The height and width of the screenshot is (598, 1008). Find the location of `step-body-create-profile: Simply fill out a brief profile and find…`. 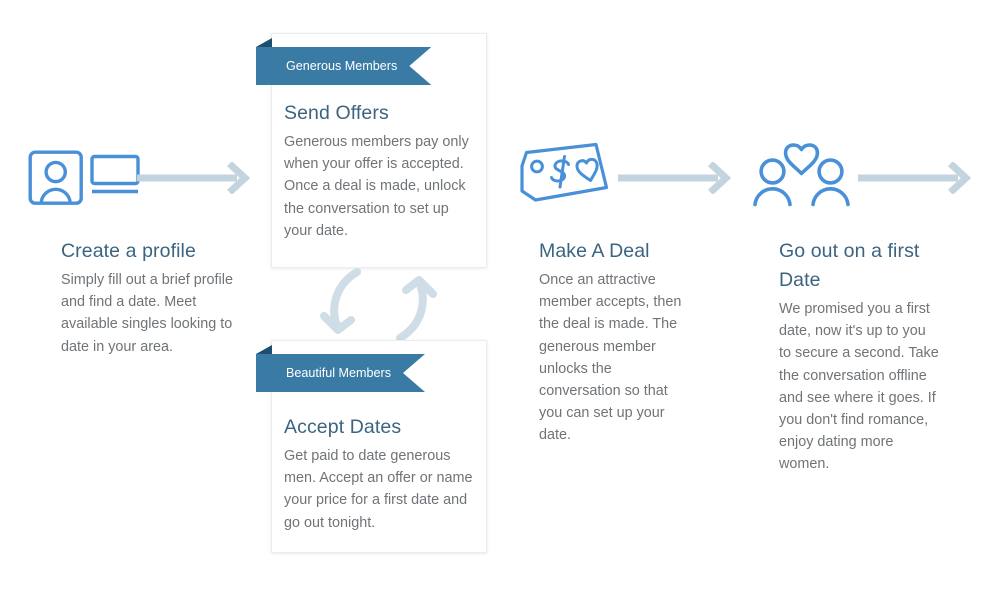

step-body-create-profile: Simply fill out a brief profile and find… is located at coordinates (147, 313).